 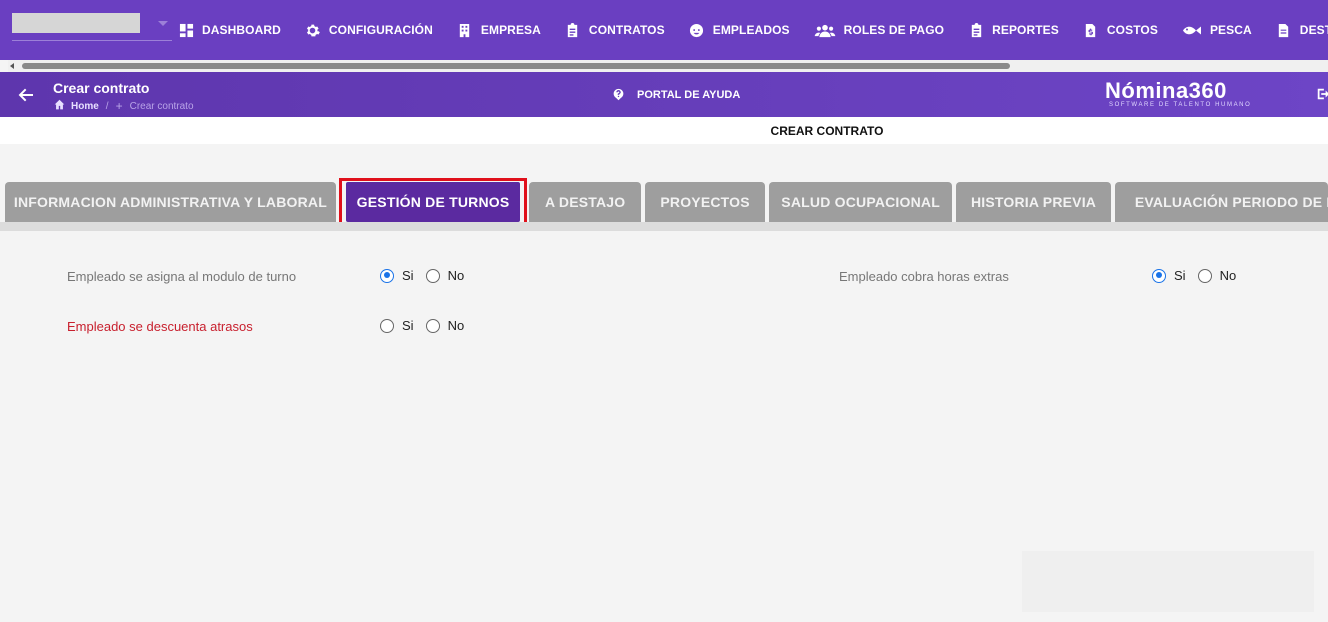 What do you see at coordinates (1091, 30) in the screenshot?
I see `file-dollar-icon` at bounding box center [1091, 30].